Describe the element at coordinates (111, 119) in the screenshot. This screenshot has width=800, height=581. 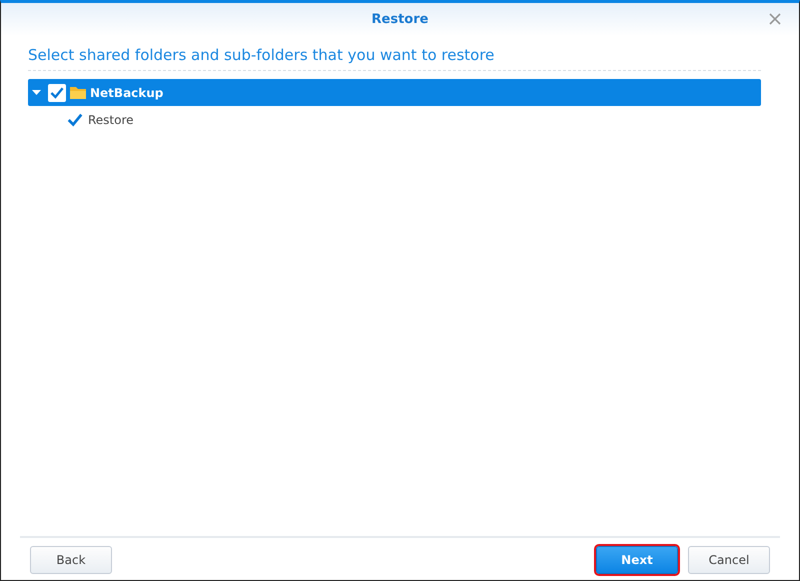
I see `tree-label: Restore` at that location.